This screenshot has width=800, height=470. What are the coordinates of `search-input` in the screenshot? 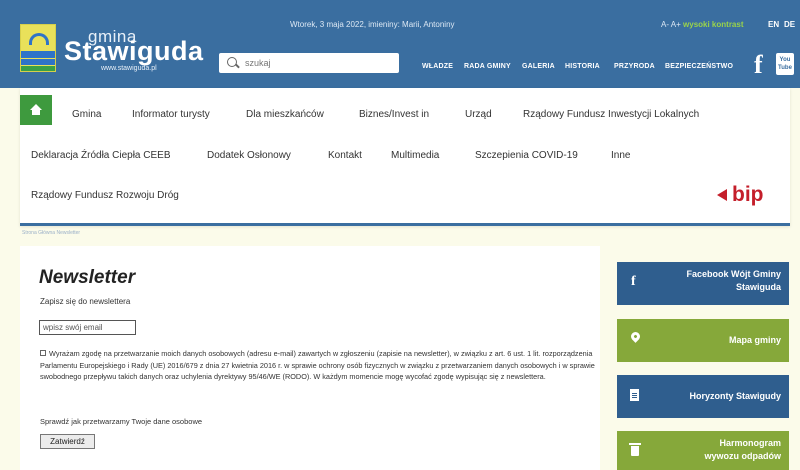 It's located at (319, 63).